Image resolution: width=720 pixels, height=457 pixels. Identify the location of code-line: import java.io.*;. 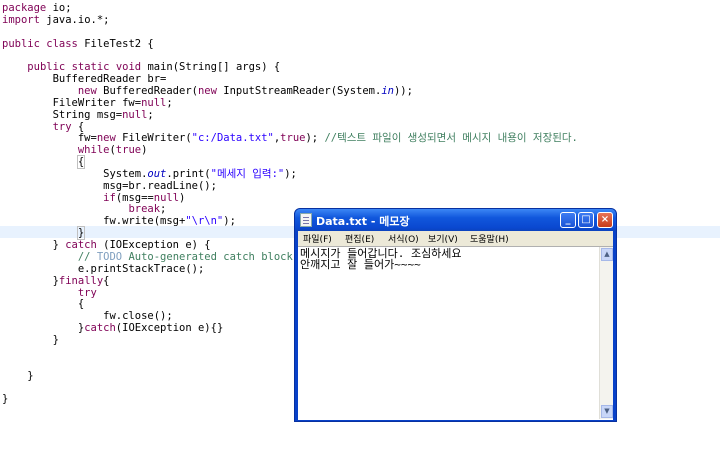
(56, 20).